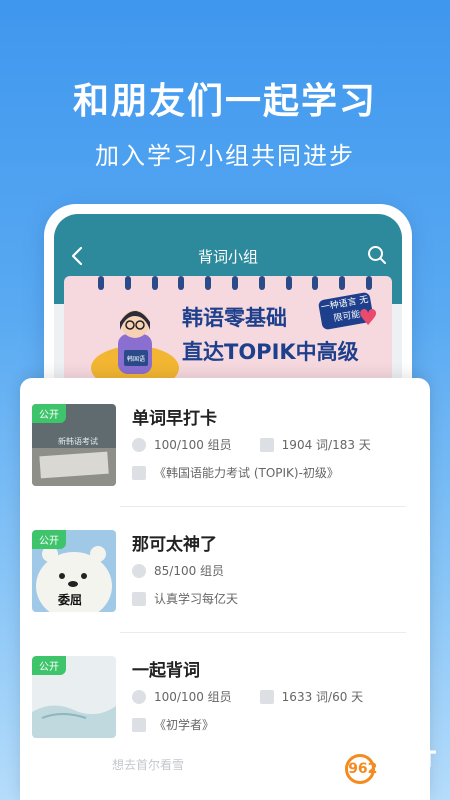 The width and height of the screenshot is (450, 800). Describe the element at coordinates (174, 545) in the screenshot. I see `group-name: 那可太神了` at that location.